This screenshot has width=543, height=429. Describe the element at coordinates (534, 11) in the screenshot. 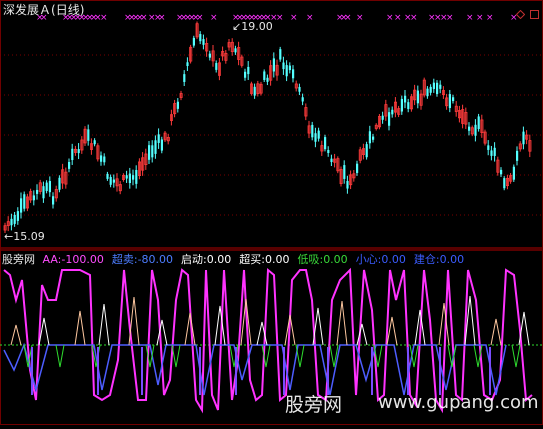

I see `close-window-icon` at that location.